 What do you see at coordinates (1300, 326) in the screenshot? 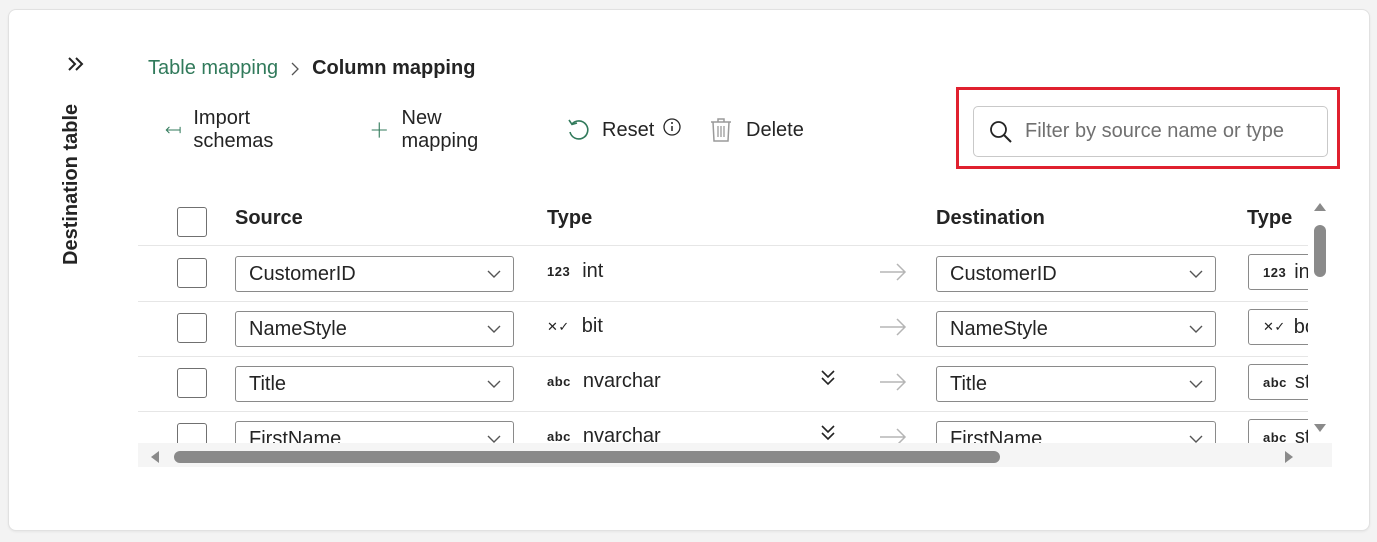
I see `destination-type-value: bo` at bounding box center [1300, 326].